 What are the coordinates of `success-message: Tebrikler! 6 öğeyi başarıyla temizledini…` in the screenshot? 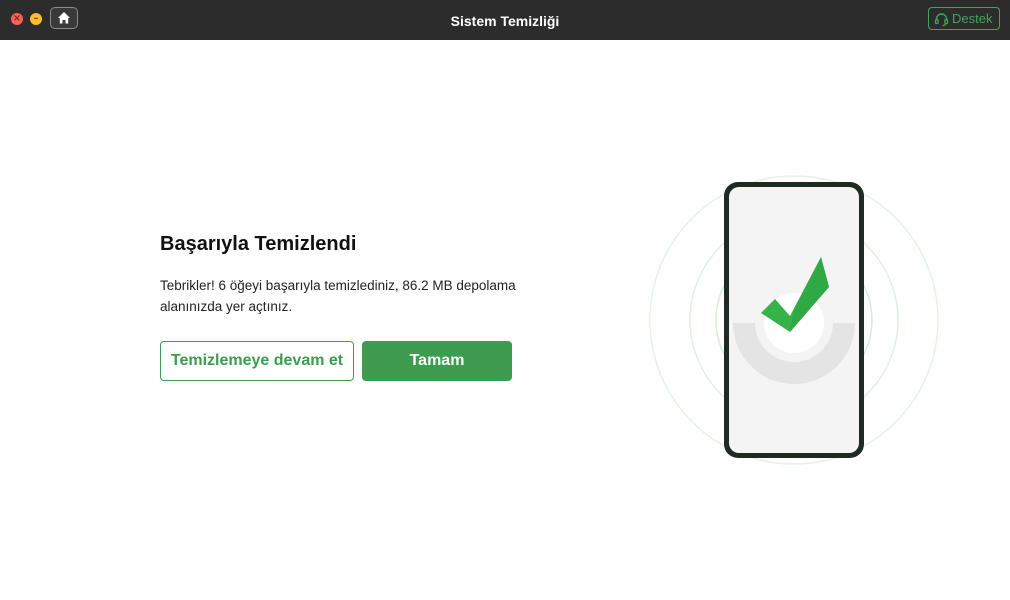 It's located at (338, 296).